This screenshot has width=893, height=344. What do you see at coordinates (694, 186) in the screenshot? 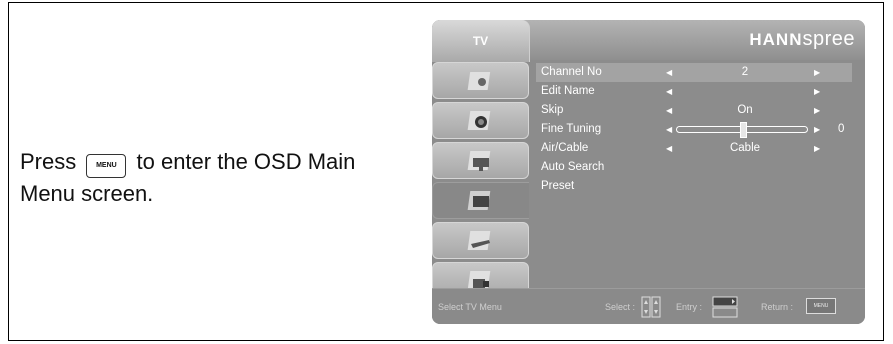
I see `setting-row-preset: Preset` at bounding box center [694, 186].